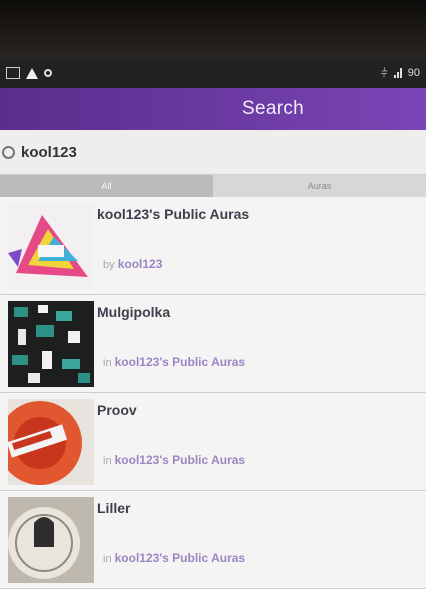 The image size is (426, 589). What do you see at coordinates (48, 73) in the screenshot?
I see `sound-icon` at bounding box center [48, 73].